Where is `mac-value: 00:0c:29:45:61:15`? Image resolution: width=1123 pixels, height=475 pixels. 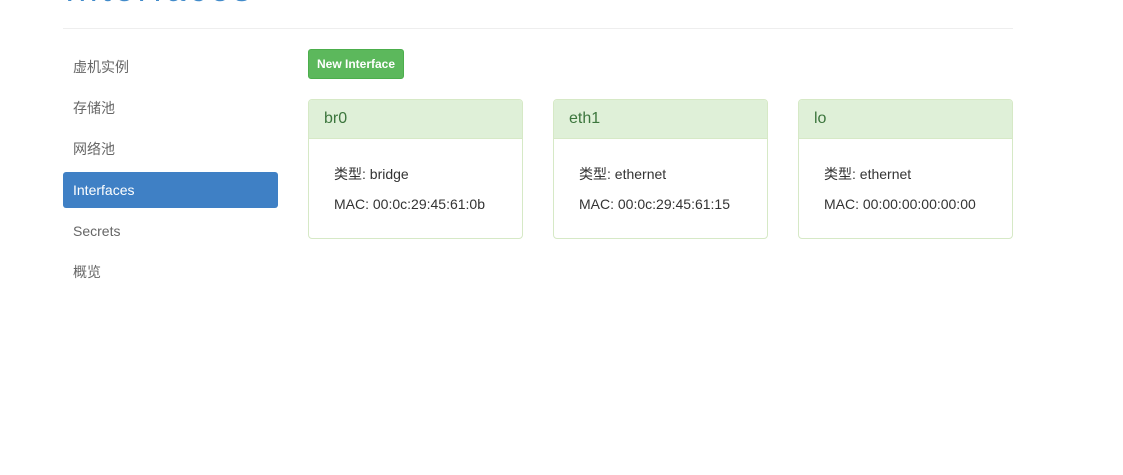 mac-value: 00:0c:29:45:61:15 is located at coordinates (673, 204).